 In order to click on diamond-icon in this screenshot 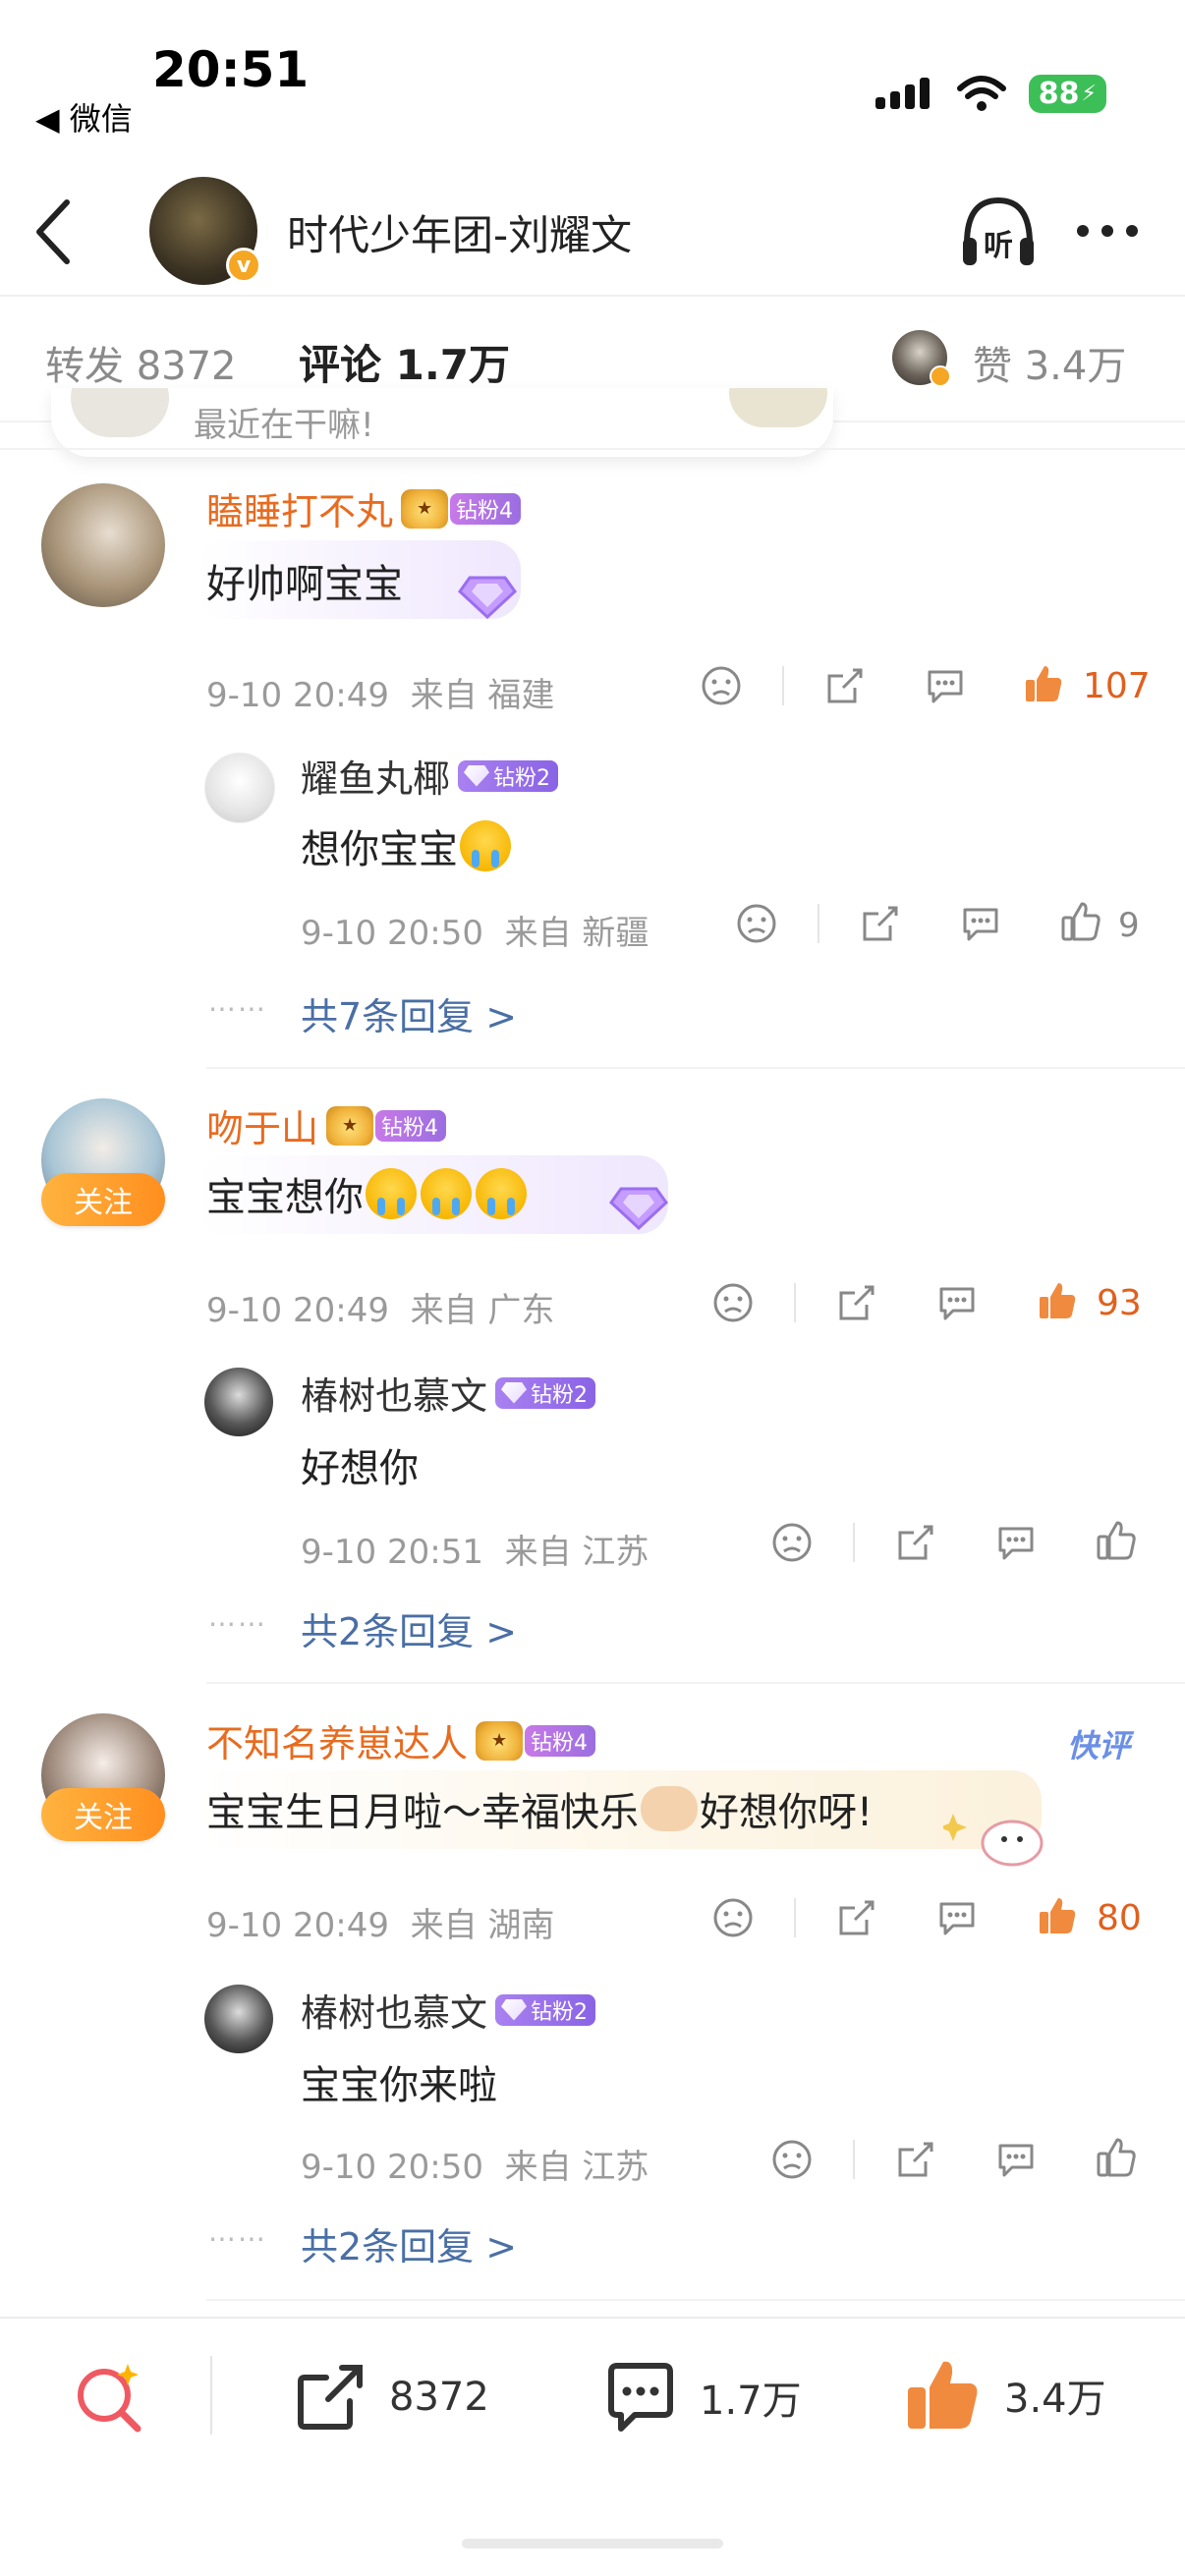, I will do `click(515, 1392)`.